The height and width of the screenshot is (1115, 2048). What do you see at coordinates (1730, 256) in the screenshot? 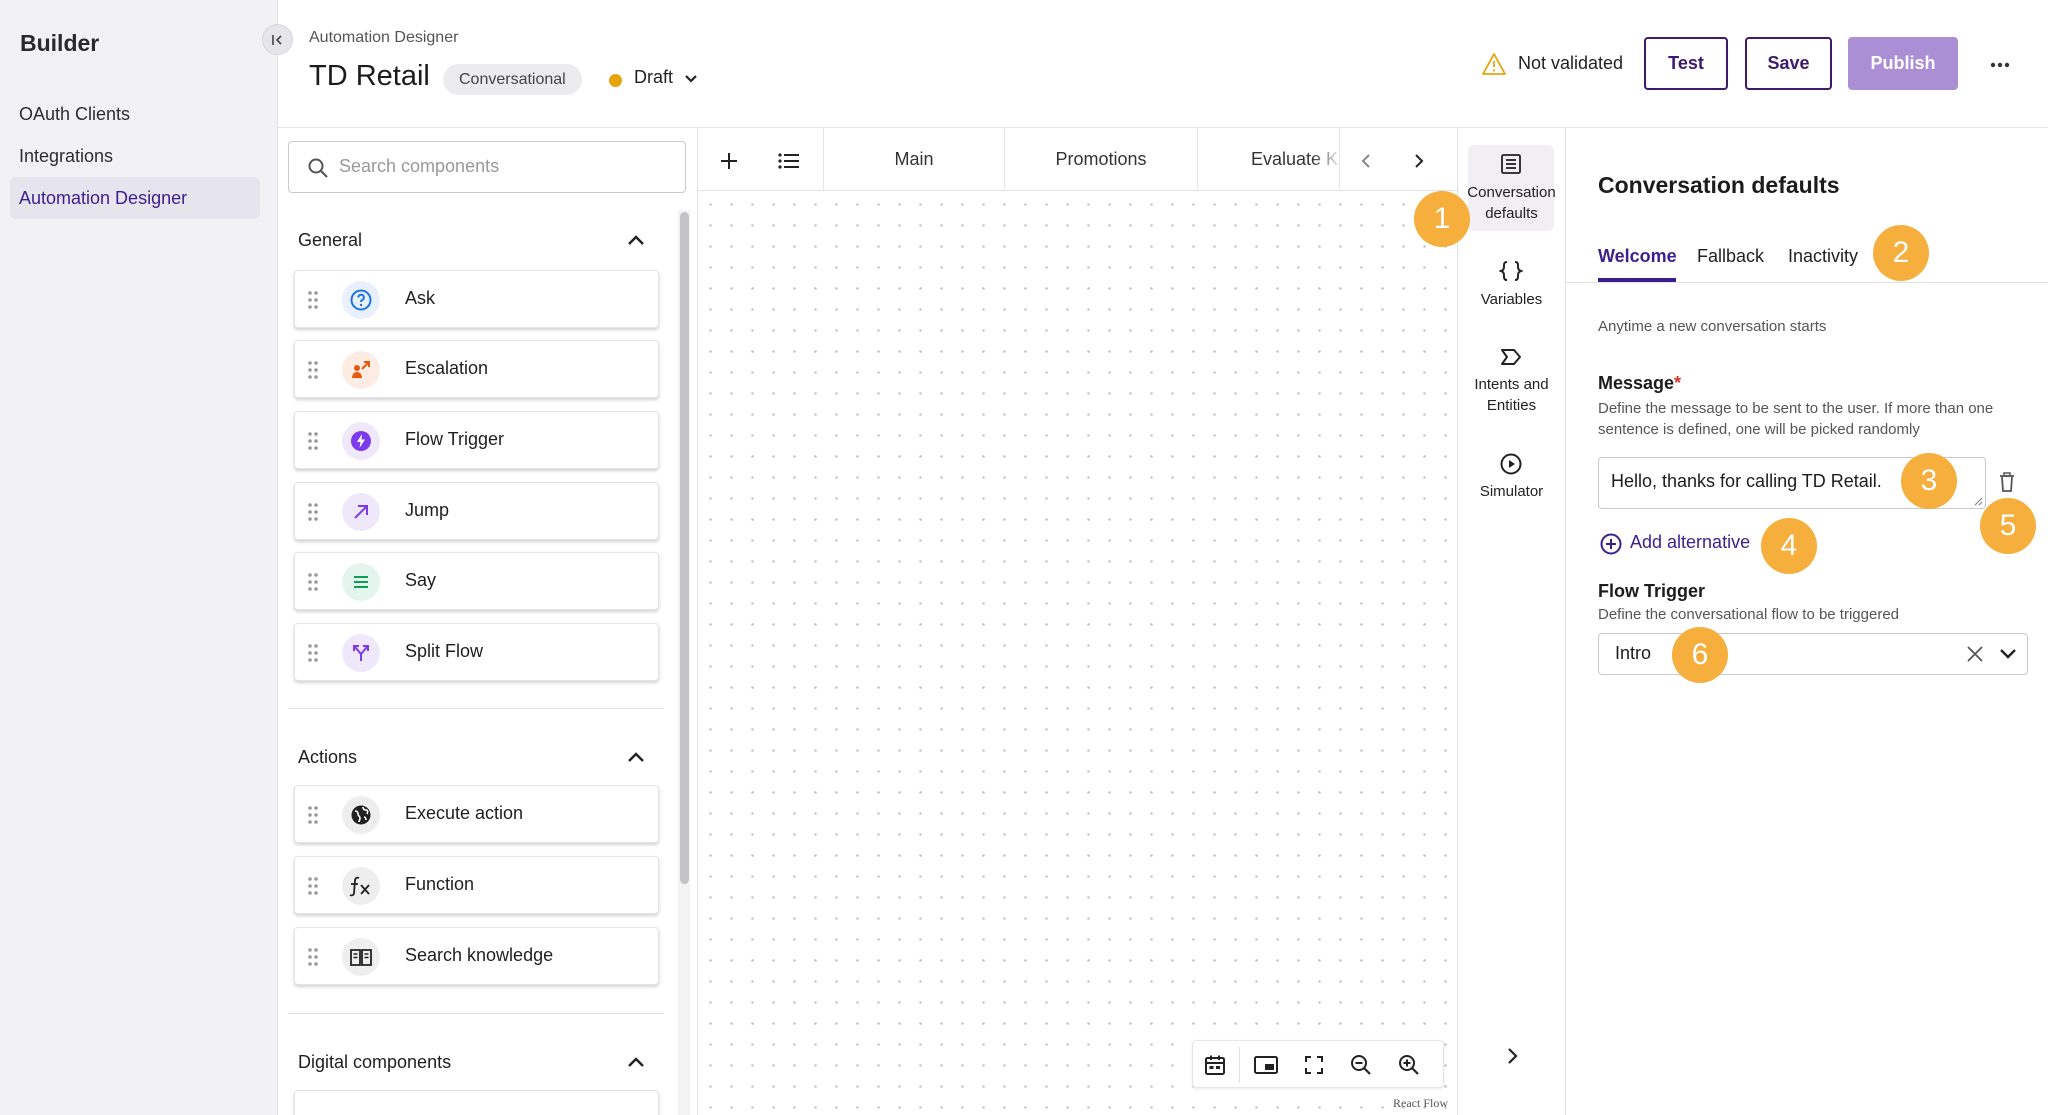
I see `tab-fallback: Fallback` at bounding box center [1730, 256].